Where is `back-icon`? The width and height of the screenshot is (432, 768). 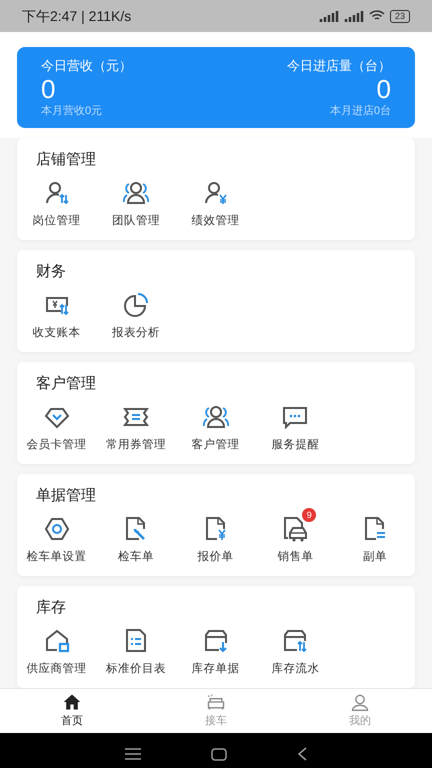
back-icon is located at coordinates (302, 754).